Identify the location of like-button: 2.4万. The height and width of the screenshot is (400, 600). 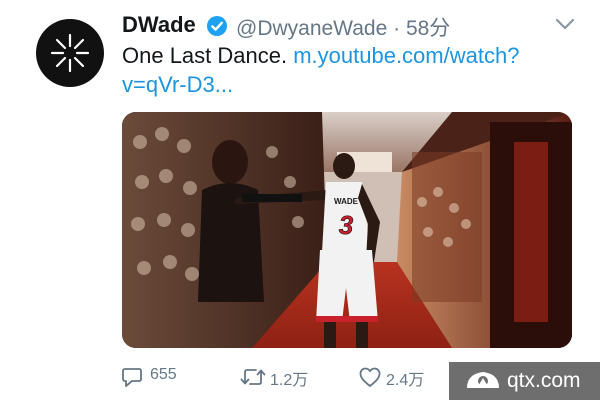
(398, 377).